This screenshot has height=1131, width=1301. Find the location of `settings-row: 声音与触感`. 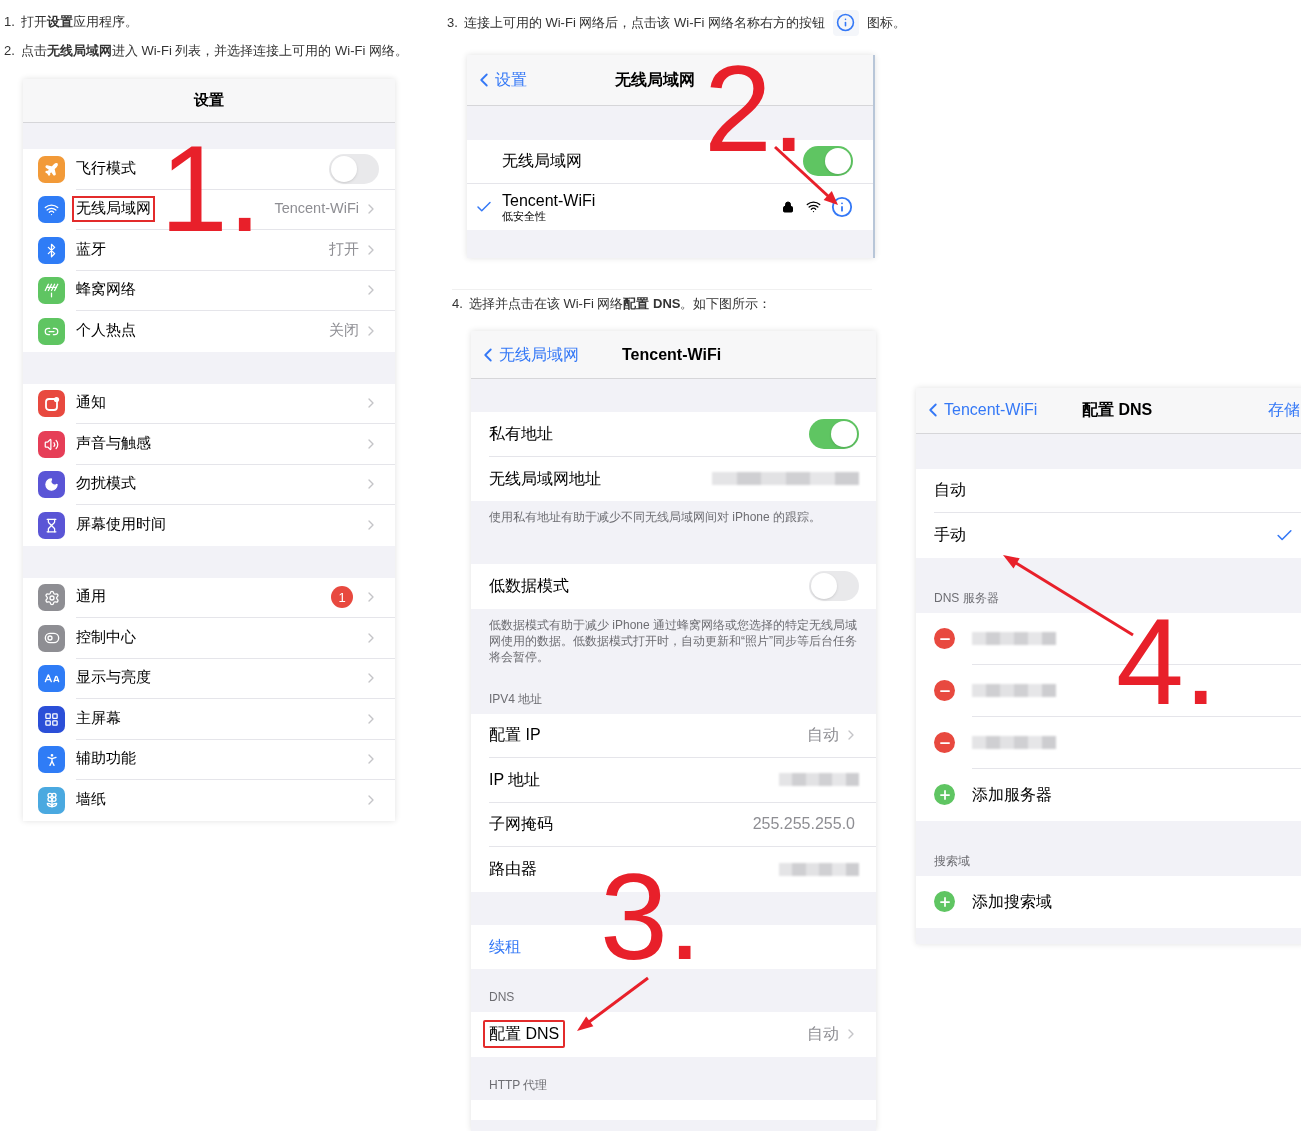

settings-row: 声音与触感 is located at coordinates (209, 444).